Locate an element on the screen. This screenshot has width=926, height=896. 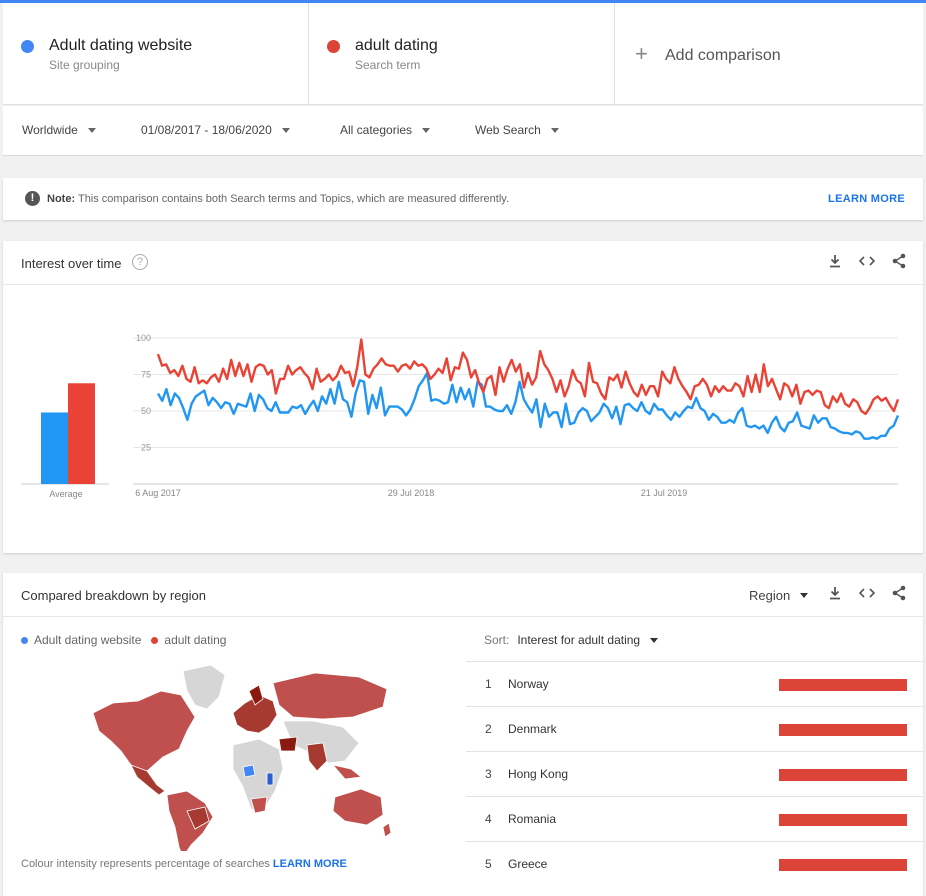
question-icon: ? is located at coordinates (140, 262).